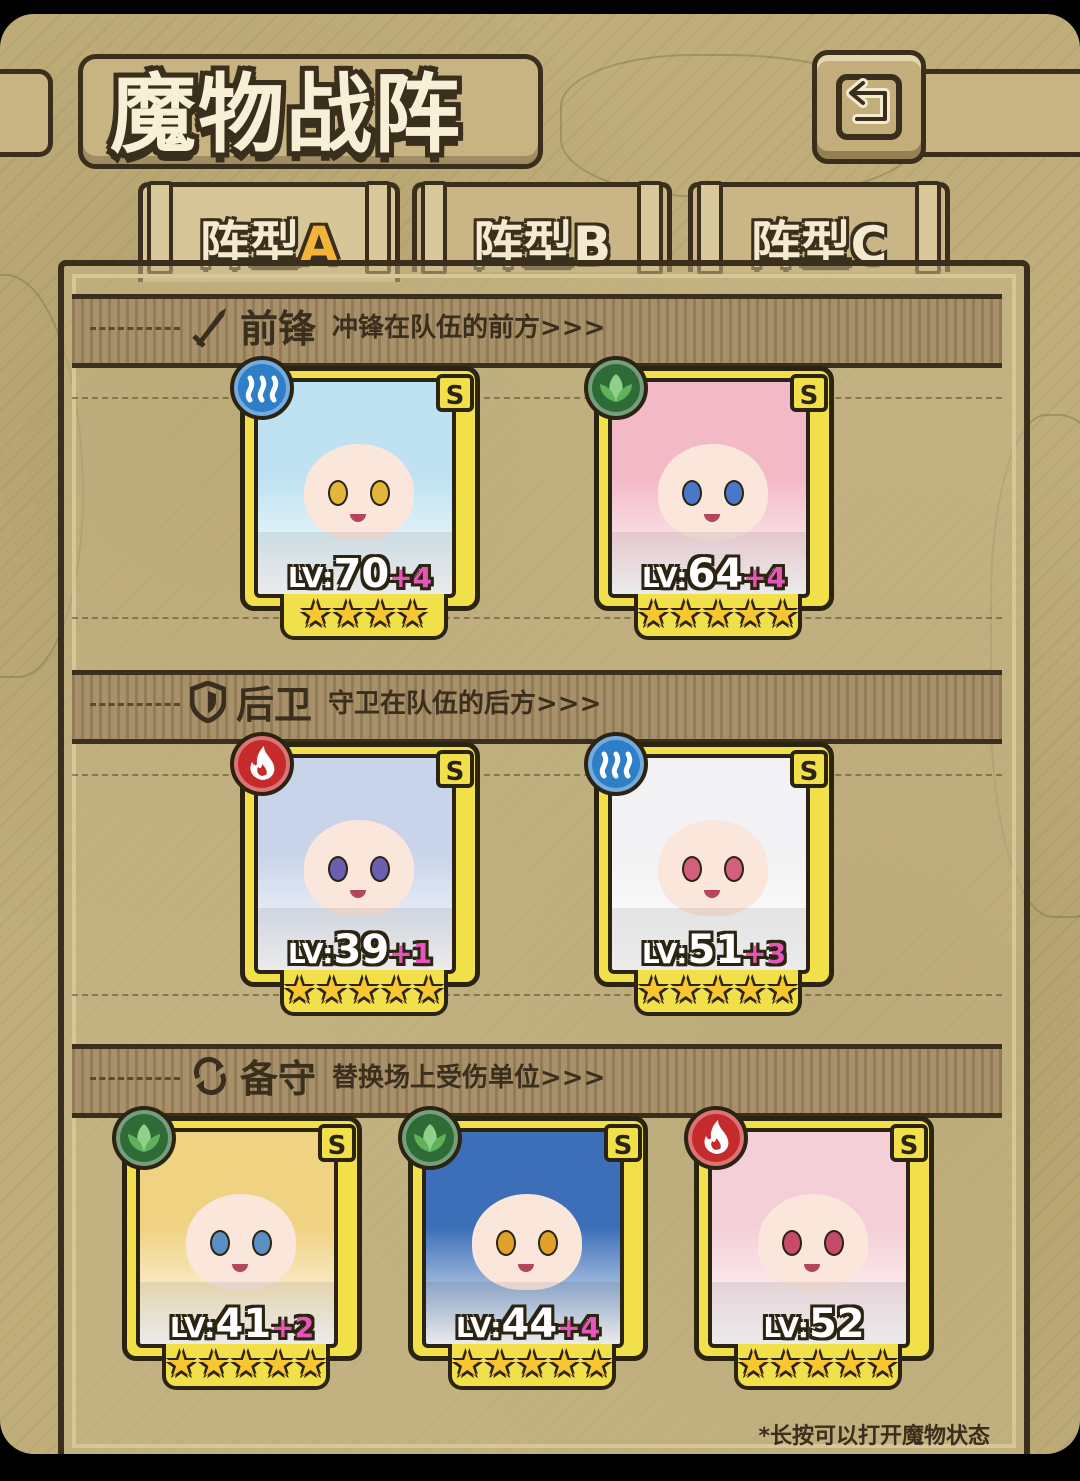 The height and width of the screenshot is (1481, 1080). I want to click on section-header-vanguard: 前锋 冲锋在队伍的前方>>>, so click(397, 325).